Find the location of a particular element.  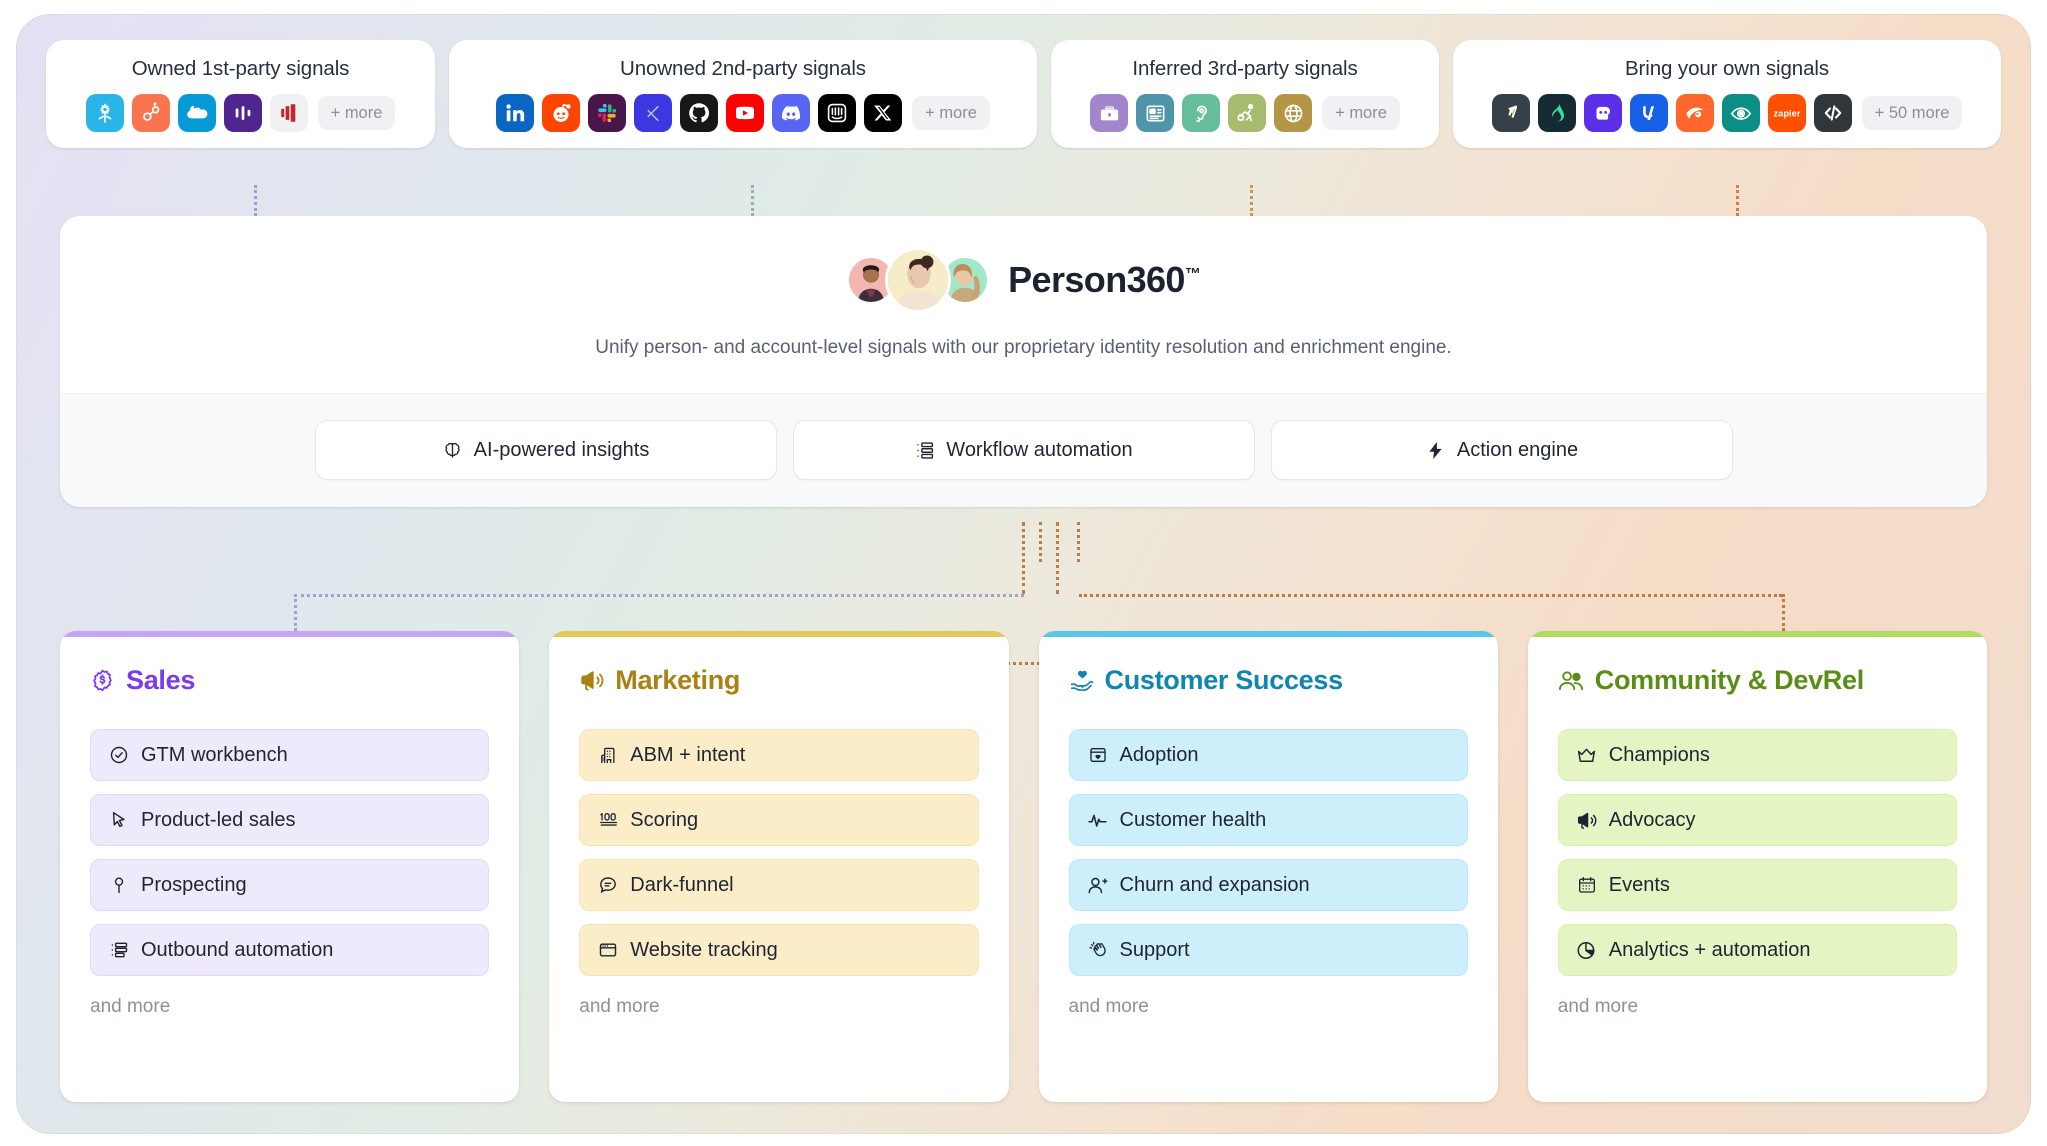

team-item-scoring: Scoring is located at coordinates (779, 820).